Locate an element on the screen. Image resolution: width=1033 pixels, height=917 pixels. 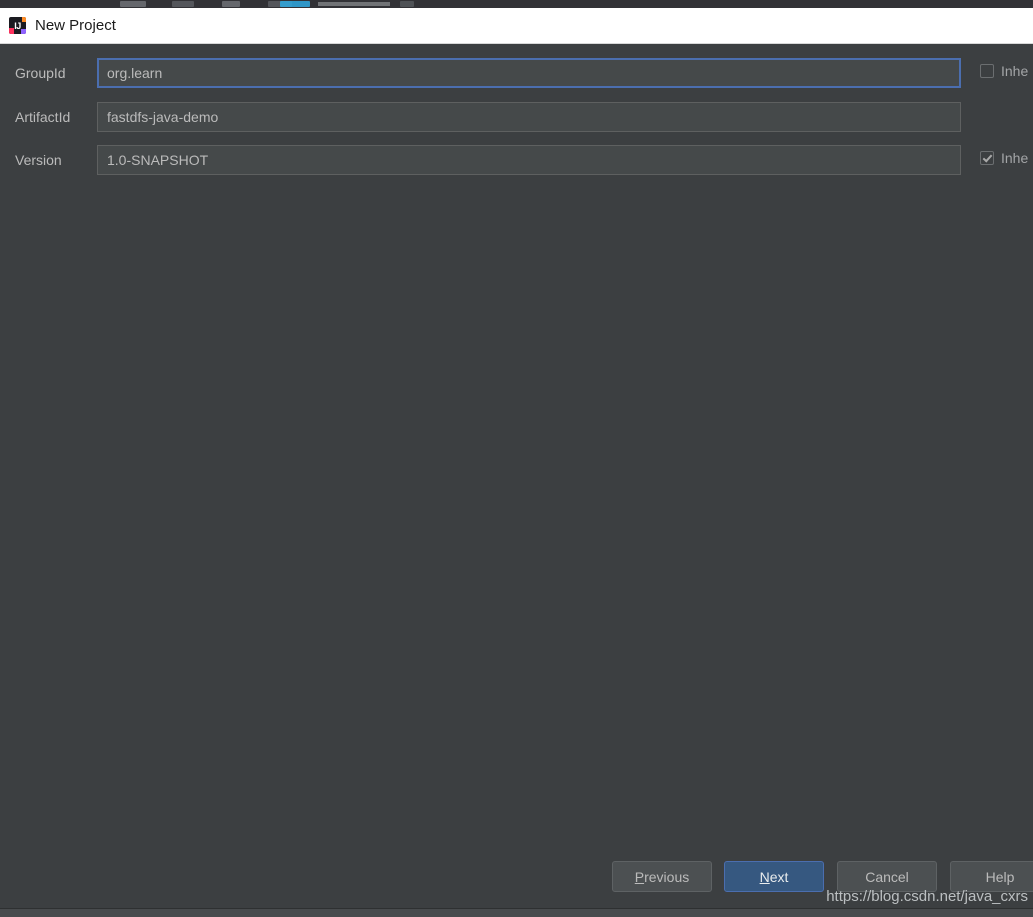
version-label: Version is located at coordinates (38, 160).